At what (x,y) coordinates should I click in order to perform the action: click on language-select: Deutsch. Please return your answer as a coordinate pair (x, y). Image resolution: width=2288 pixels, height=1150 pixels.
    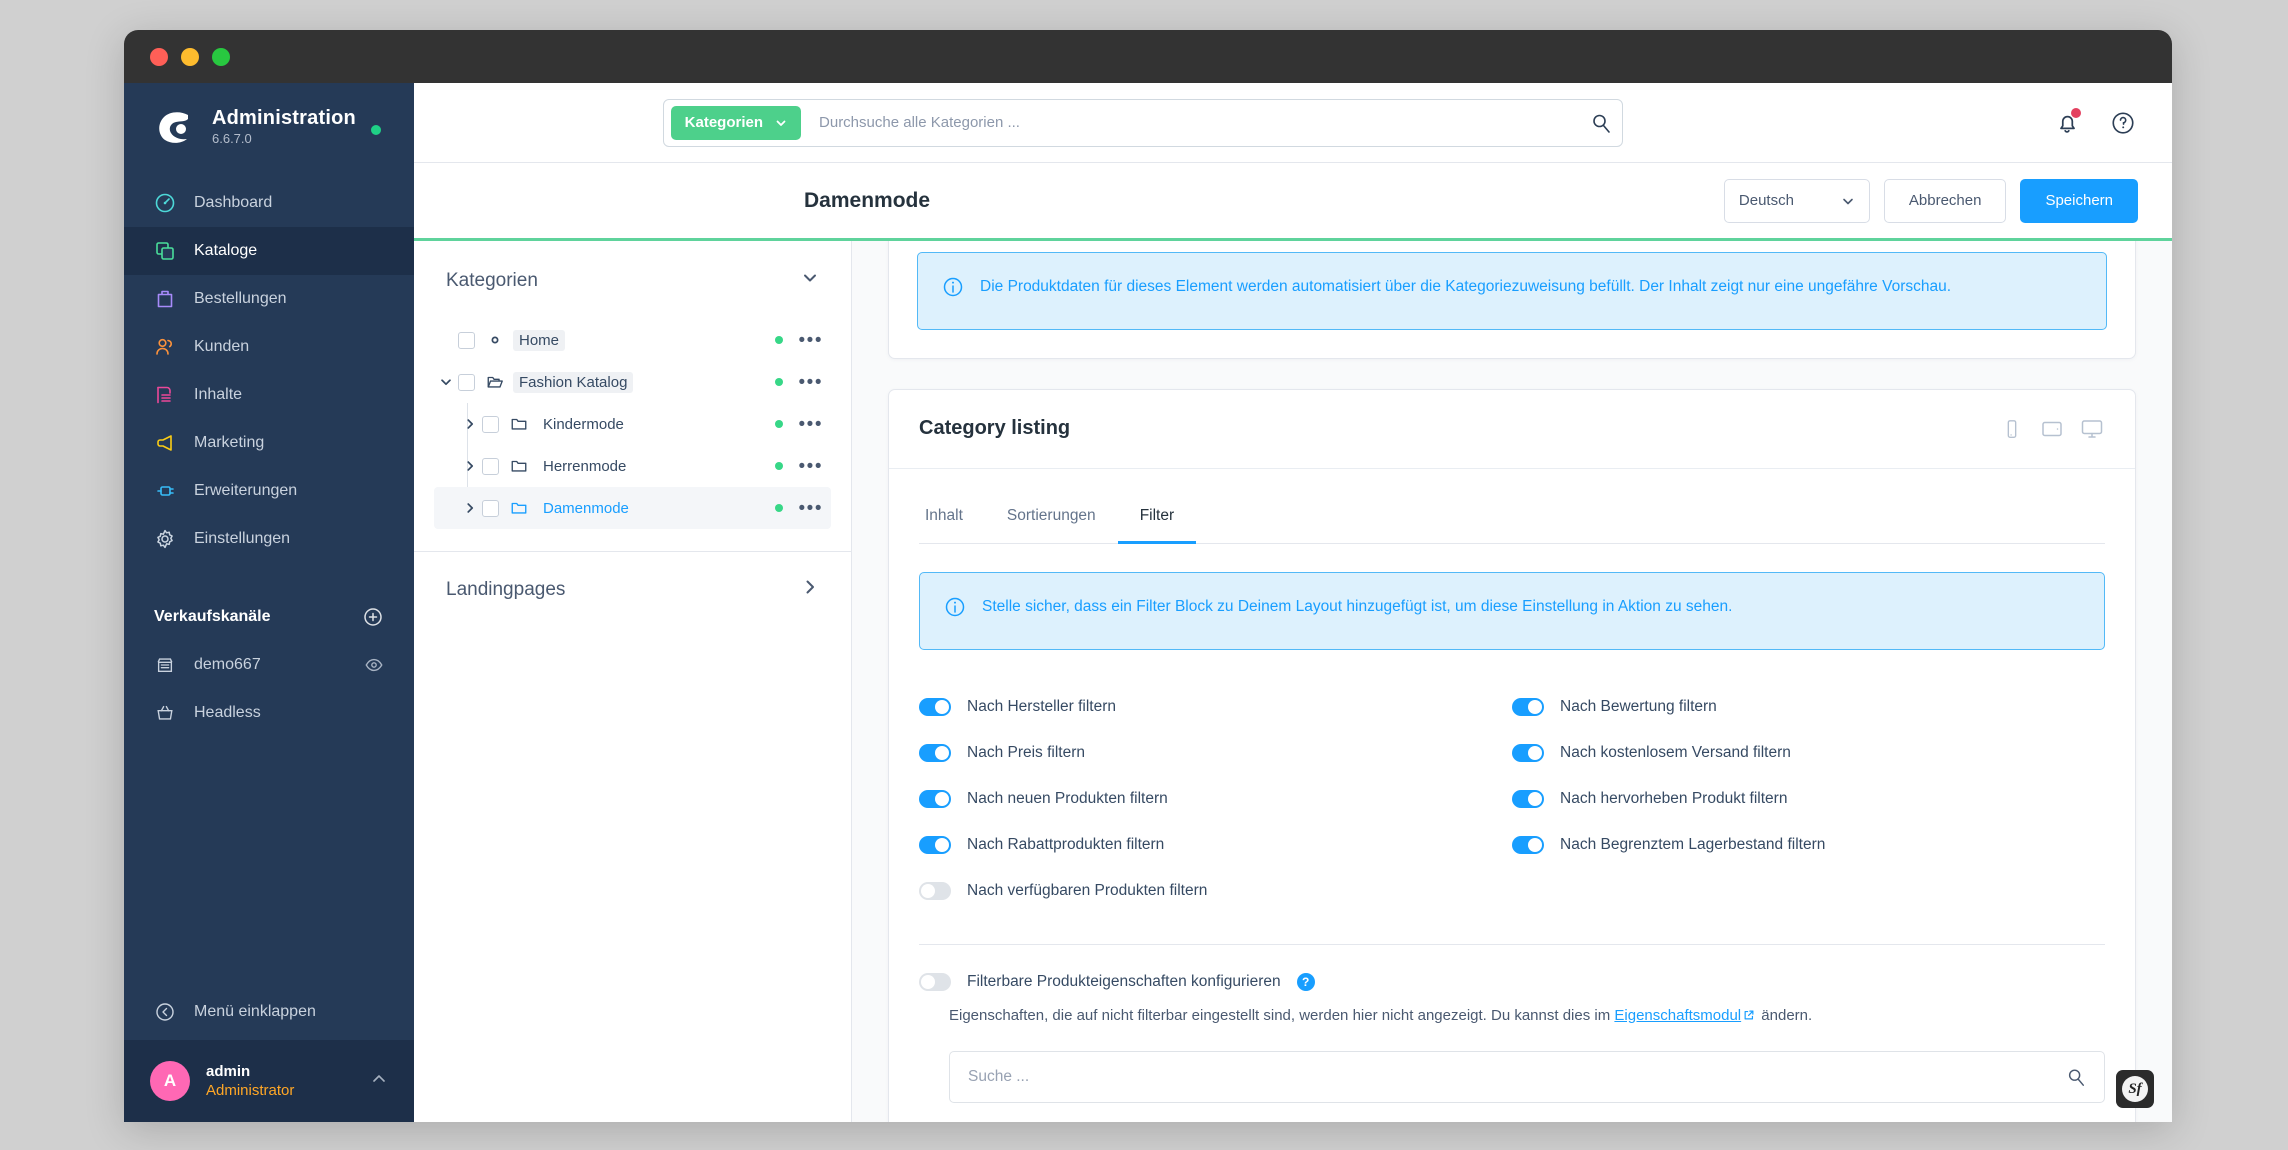
    Looking at the image, I should click on (1796, 200).